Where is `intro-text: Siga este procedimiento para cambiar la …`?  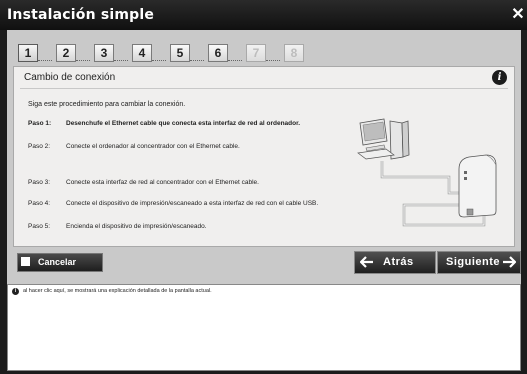 intro-text: Siga este procedimiento para cambiar la … is located at coordinates (107, 104).